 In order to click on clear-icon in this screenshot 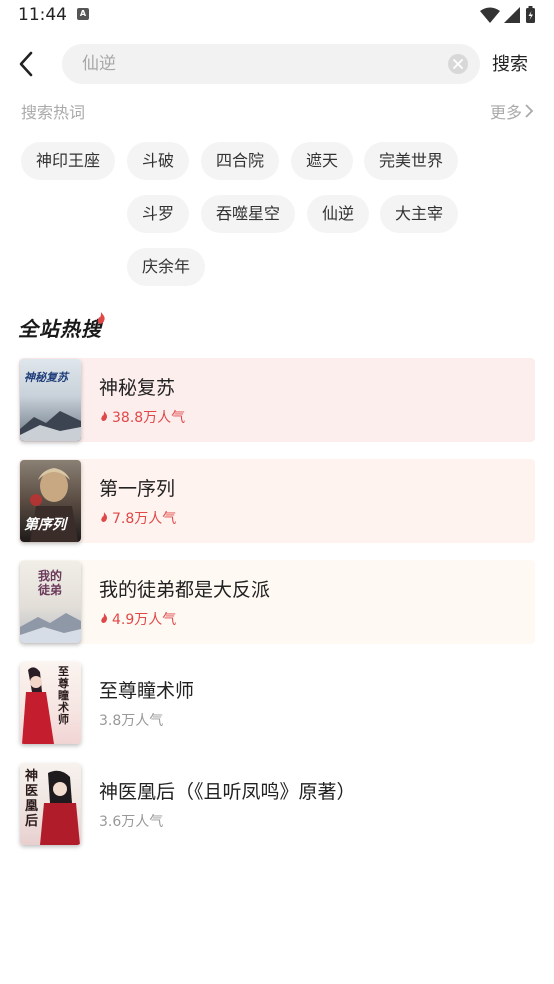, I will do `click(458, 64)`.